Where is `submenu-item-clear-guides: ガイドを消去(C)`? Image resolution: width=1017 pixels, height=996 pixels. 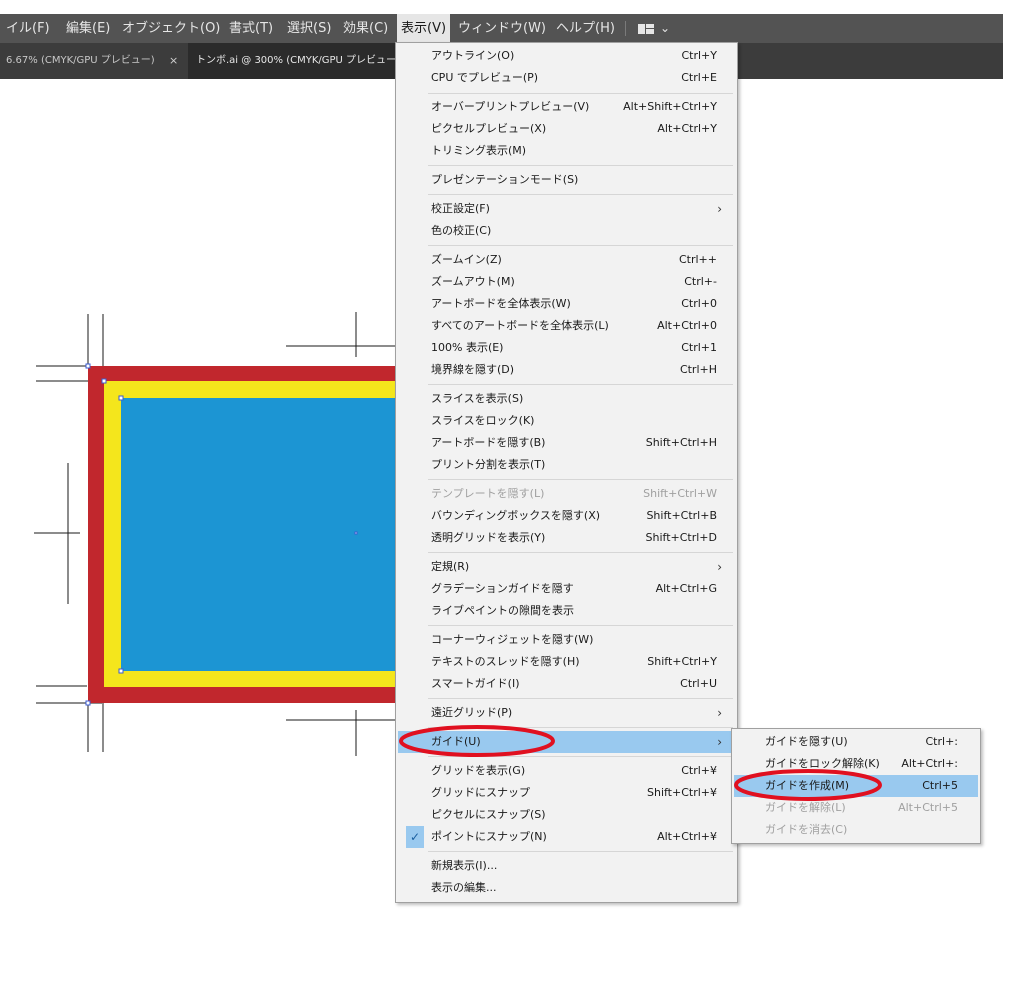 submenu-item-clear-guides: ガイドを消去(C) is located at coordinates (806, 829).